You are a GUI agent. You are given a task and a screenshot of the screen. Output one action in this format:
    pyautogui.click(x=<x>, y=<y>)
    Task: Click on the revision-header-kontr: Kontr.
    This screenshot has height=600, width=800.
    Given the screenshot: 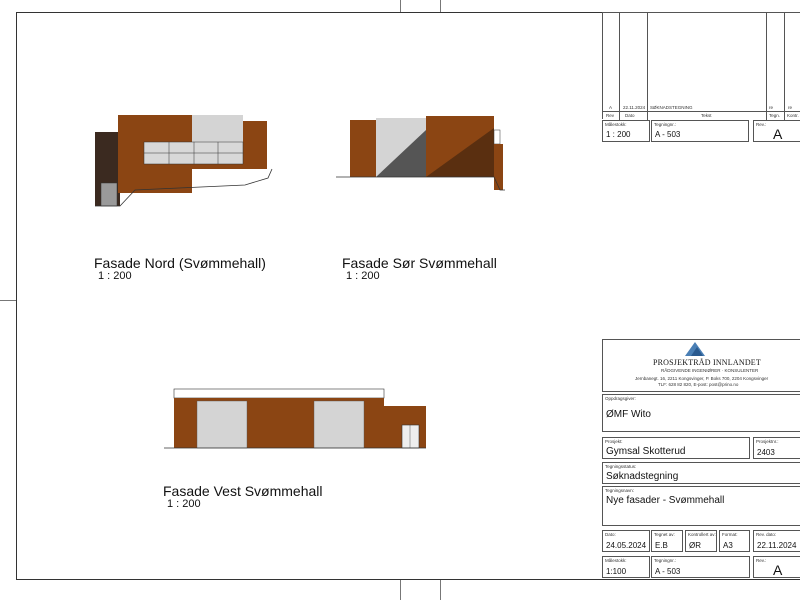 What is the action you would take?
    pyautogui.click(x=793, y=115)
    